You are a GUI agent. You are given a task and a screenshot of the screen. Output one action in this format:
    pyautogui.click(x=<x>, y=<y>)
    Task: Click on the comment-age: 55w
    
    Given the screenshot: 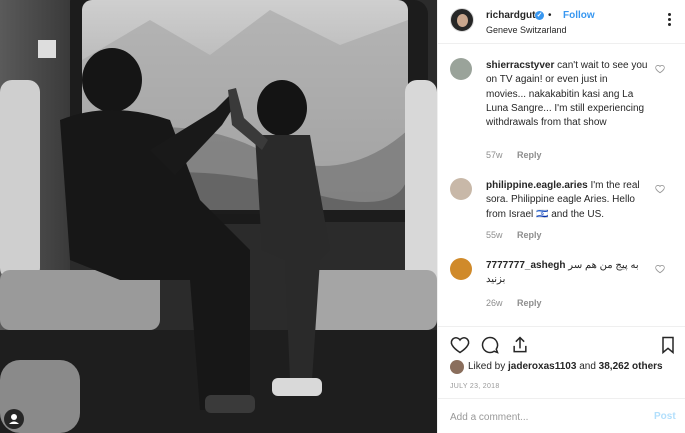 What is the action you would take?
    pyautogui.click(x=494, y=235)
    